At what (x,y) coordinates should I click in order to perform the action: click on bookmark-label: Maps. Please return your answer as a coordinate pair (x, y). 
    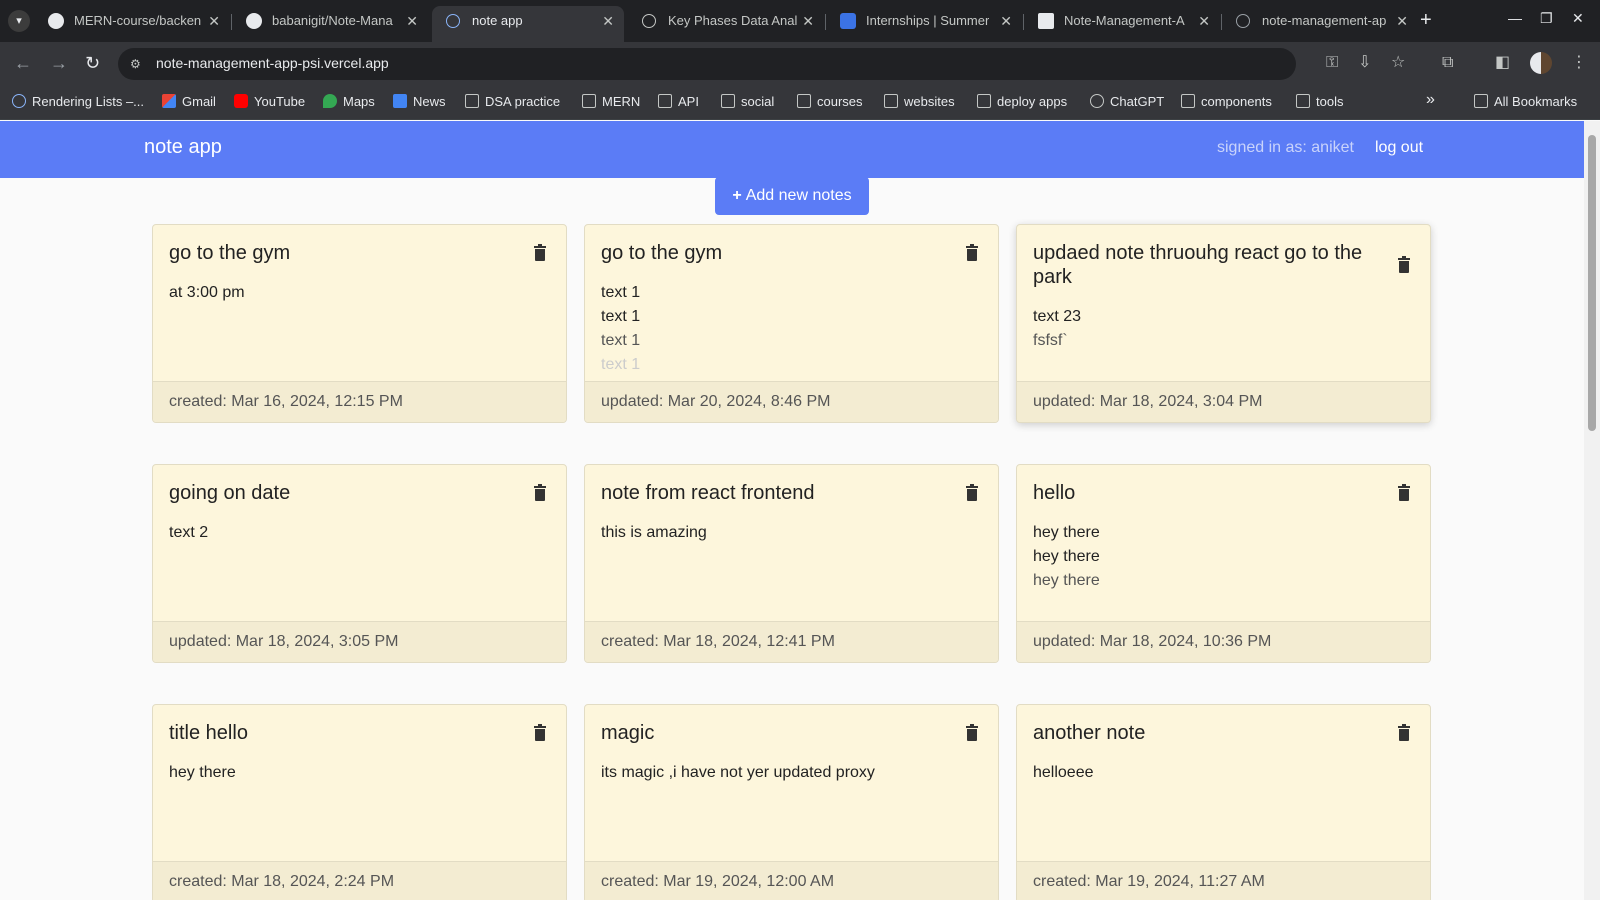
    Looking at the image, I should click on (359, 101).